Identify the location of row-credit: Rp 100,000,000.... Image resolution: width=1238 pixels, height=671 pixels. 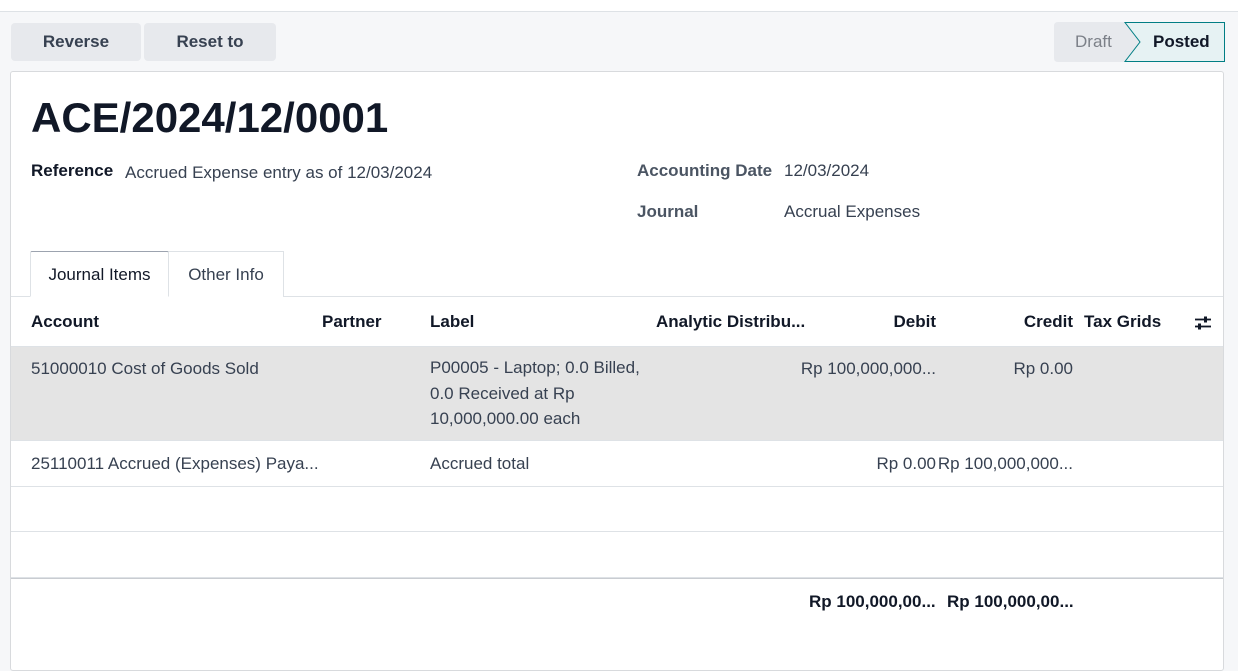
(1005, 463).